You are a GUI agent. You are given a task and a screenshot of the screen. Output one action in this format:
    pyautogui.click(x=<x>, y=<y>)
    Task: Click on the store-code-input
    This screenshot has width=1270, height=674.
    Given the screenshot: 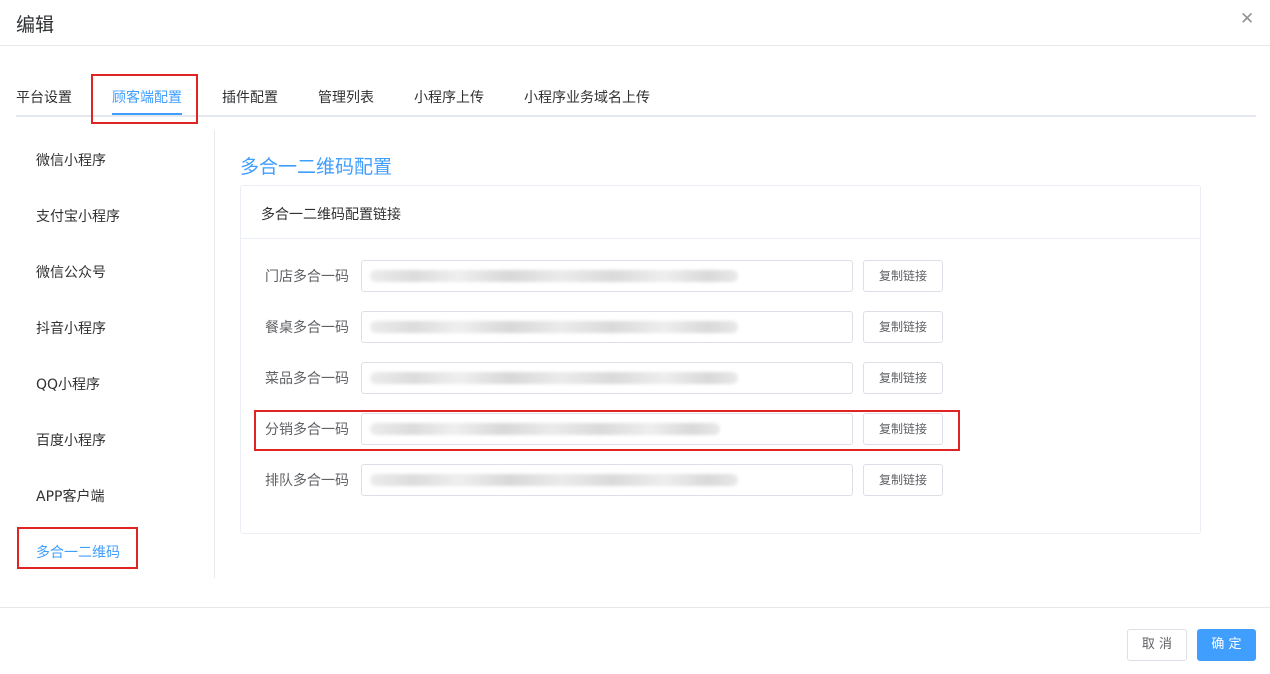 What is the action you would take?
    pyautogui.click(x=607, y=276)
    